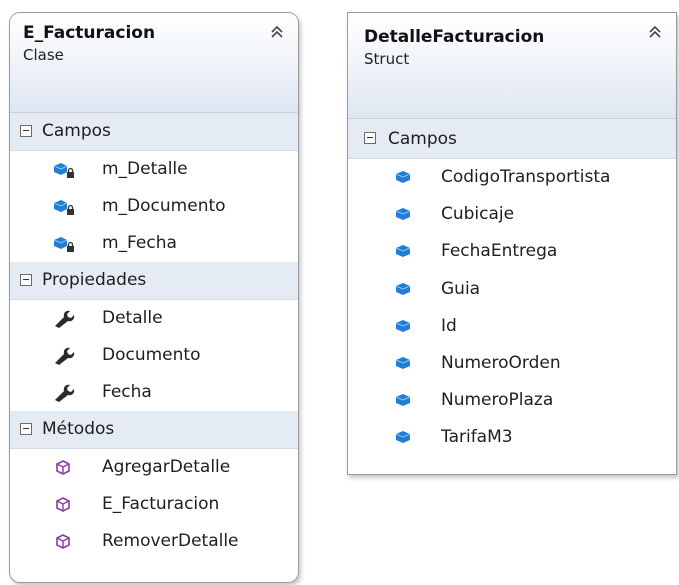 The width and height of the screenshot is (679, 585). I want to click on method-name: RemoverDetalle, so click(170, 541).